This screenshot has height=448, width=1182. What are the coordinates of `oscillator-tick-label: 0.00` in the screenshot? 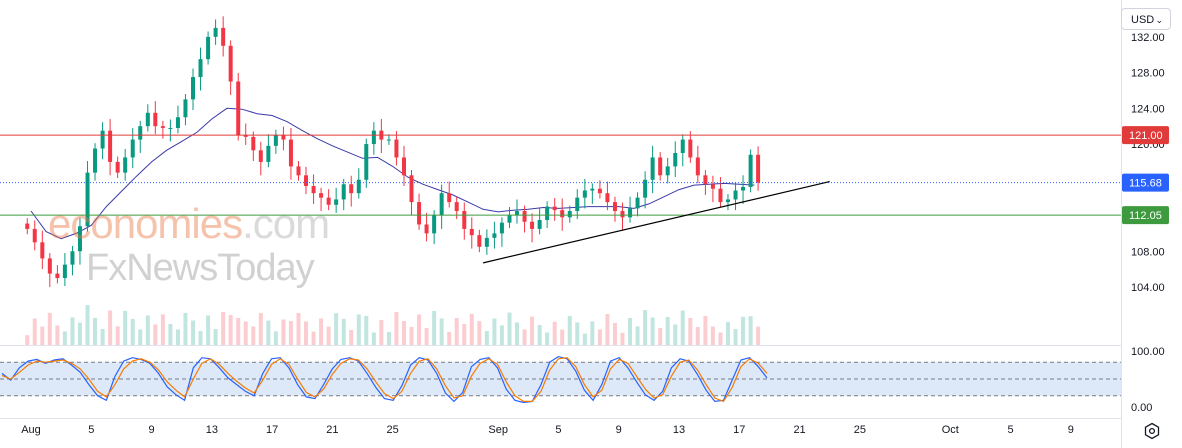 It's located at (1141, 408).